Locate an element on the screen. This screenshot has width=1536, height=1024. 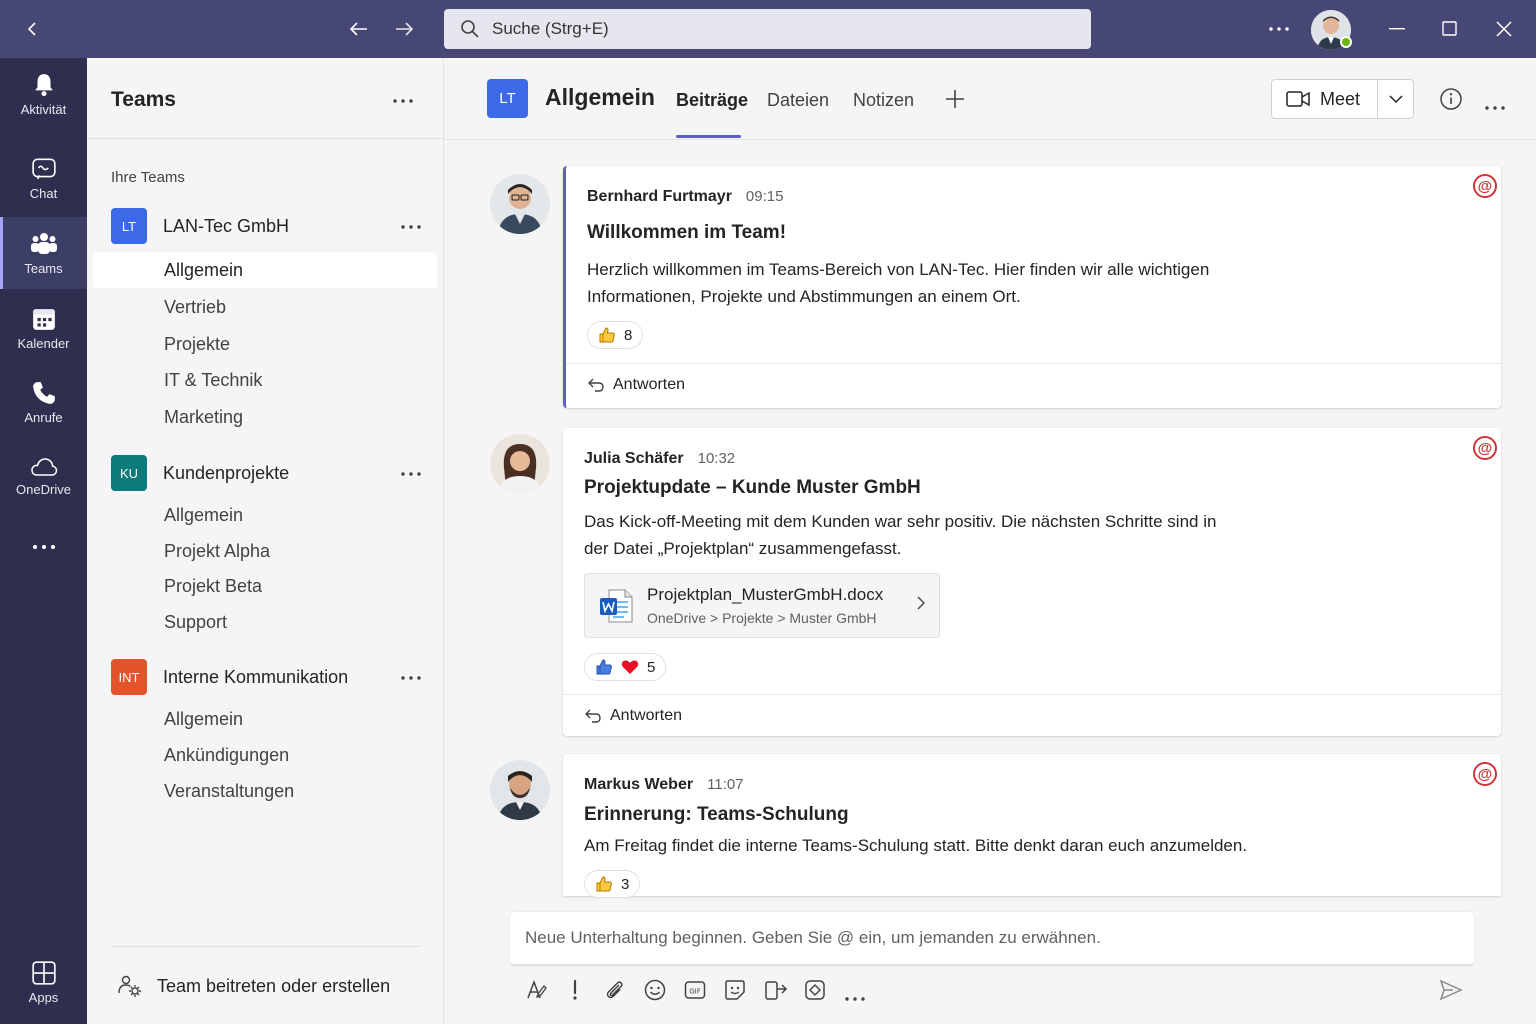
tab-beitraege: Beiträge is located at coordinates (712, 100).